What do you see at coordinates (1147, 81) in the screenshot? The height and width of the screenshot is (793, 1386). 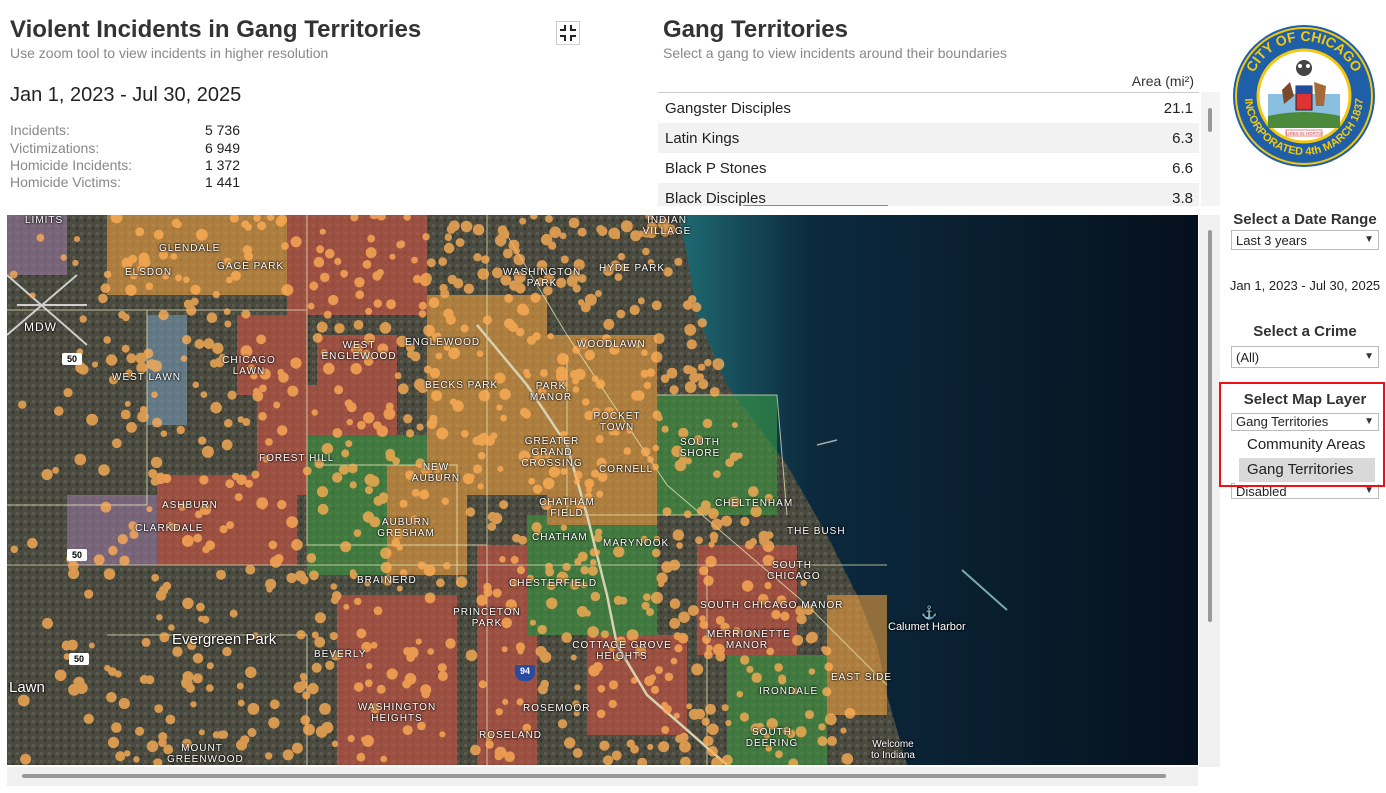 I see `area-column-header: Area (mi²)` at bounding box center [1147, 81].